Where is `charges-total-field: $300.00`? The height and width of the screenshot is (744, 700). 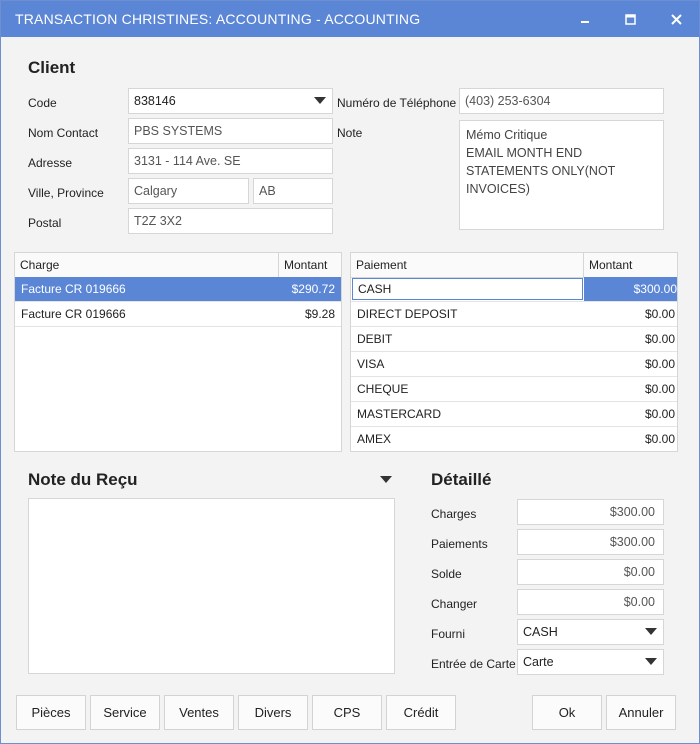
charges-total-field: $300.00 is located at coordinates (590, 512).